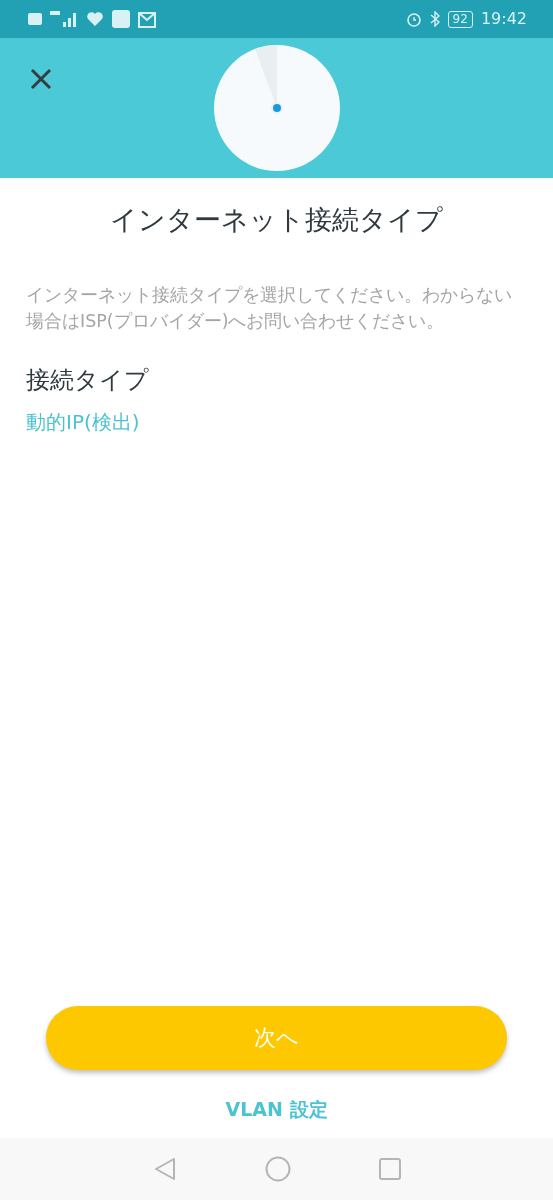 This screenshot has height=1200, width=553. What do you see at coordinates (413, 19) in the screenshot?
I see `alarm-icon` at bounding box center [413, 19].